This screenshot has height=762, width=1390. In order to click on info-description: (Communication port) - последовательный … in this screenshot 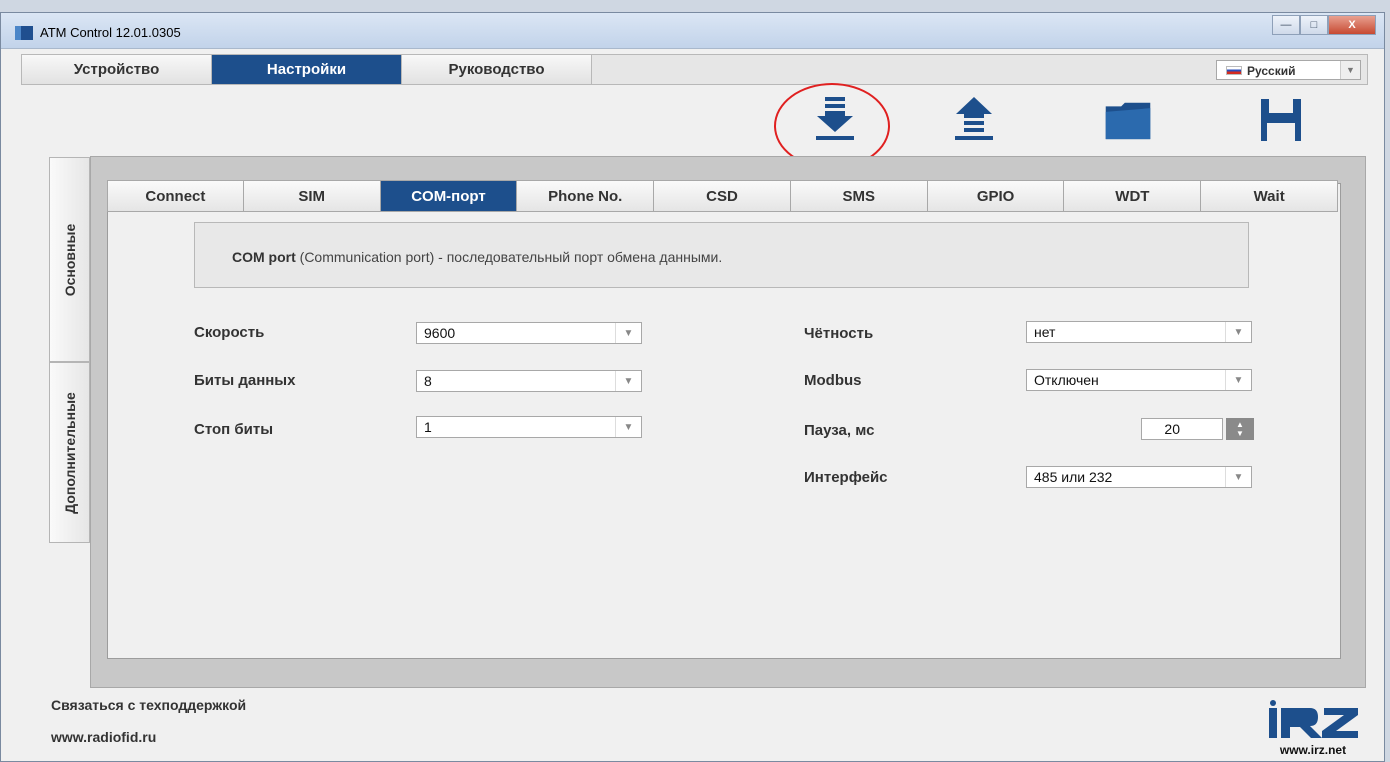, I will do `click(509, 257)`.